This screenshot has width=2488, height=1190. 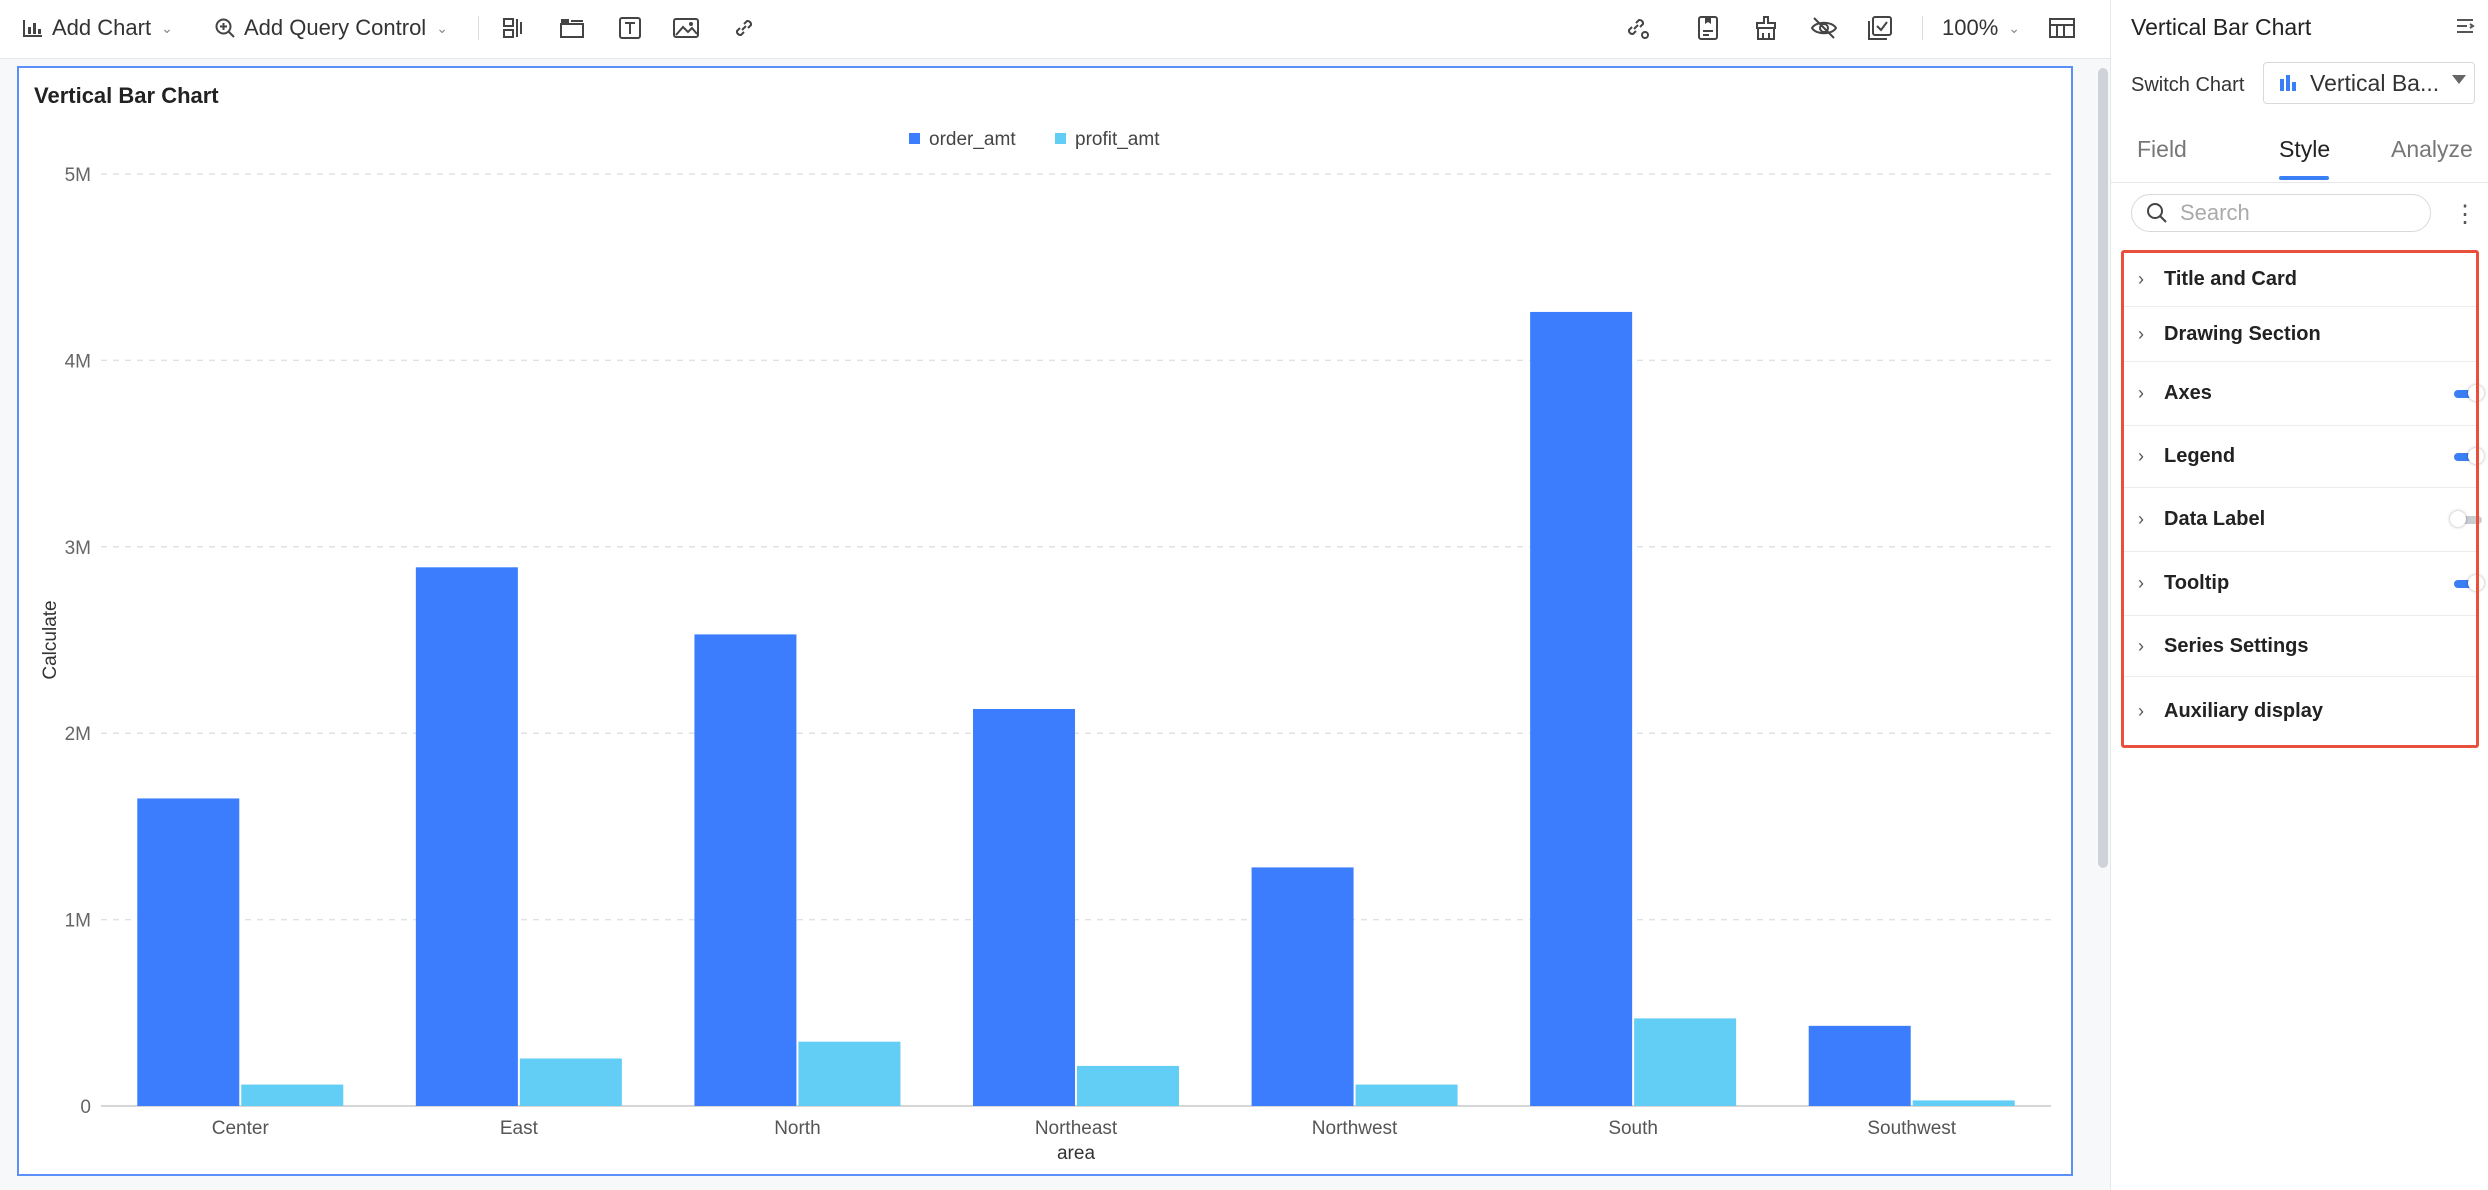 I want to click on tab-analyze: Analyze, so click(x=2432, y=149).